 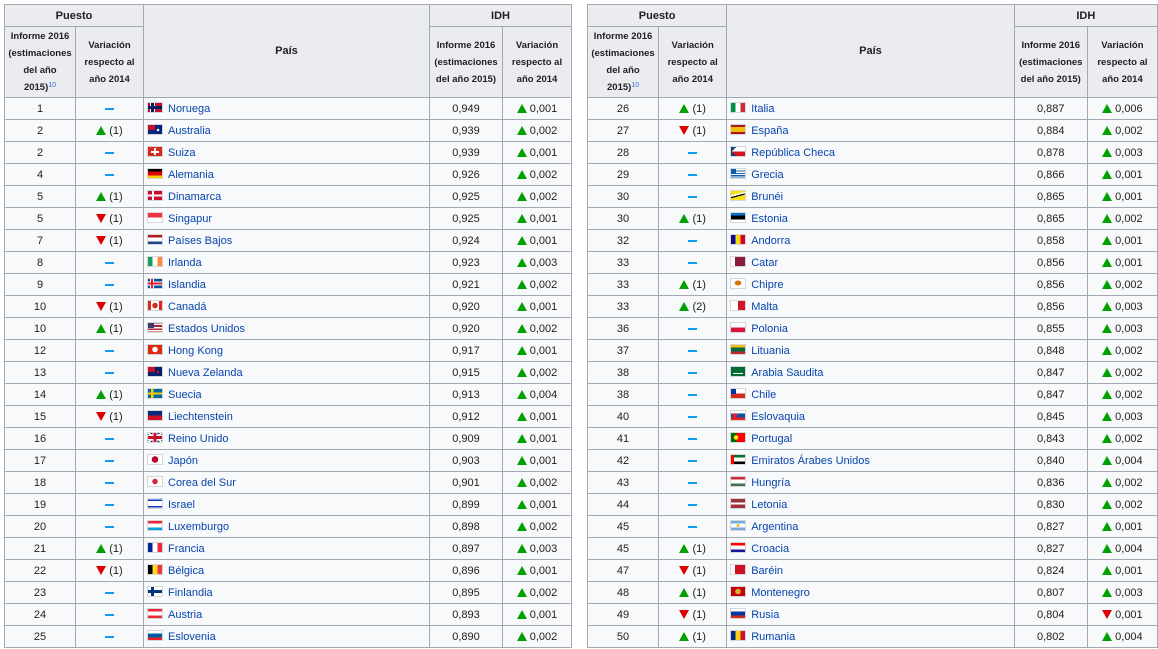 What do you see at coordinates (738, 129) in the screenshot?
I see `flag-es-icon` at bounding box center [738, 129].